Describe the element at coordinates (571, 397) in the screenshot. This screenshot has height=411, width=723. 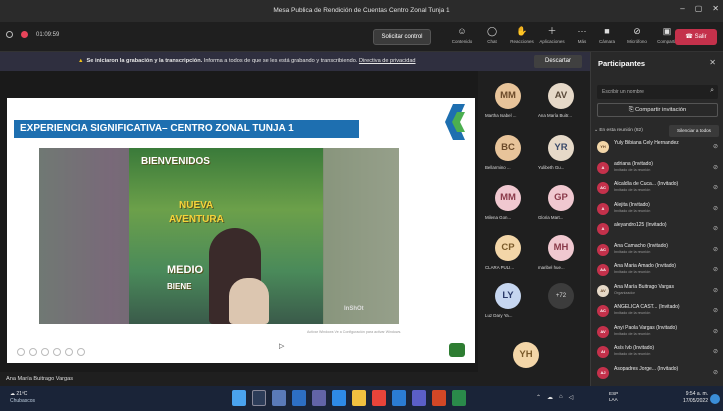
I see `volume-icon: ◁` at that location.